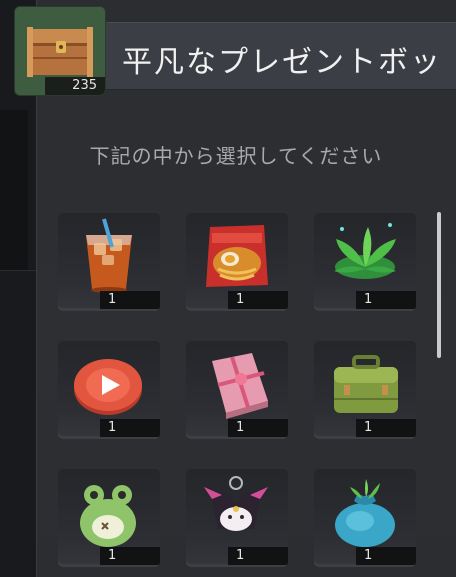 Image resolution: width=456 pixels, height=577 pixels. Describe the element at coordinates (109, 255) in the screenshot. I see `iced-tea-icon` at that location.